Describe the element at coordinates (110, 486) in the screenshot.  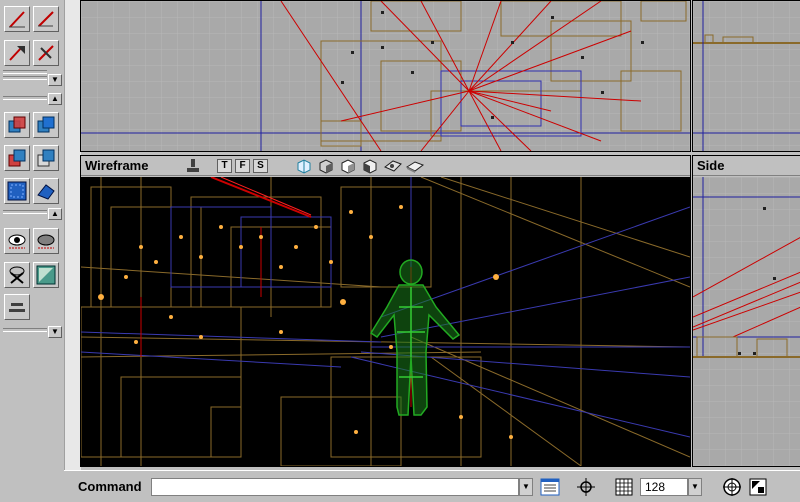
I see `command-label: Command` at that location.